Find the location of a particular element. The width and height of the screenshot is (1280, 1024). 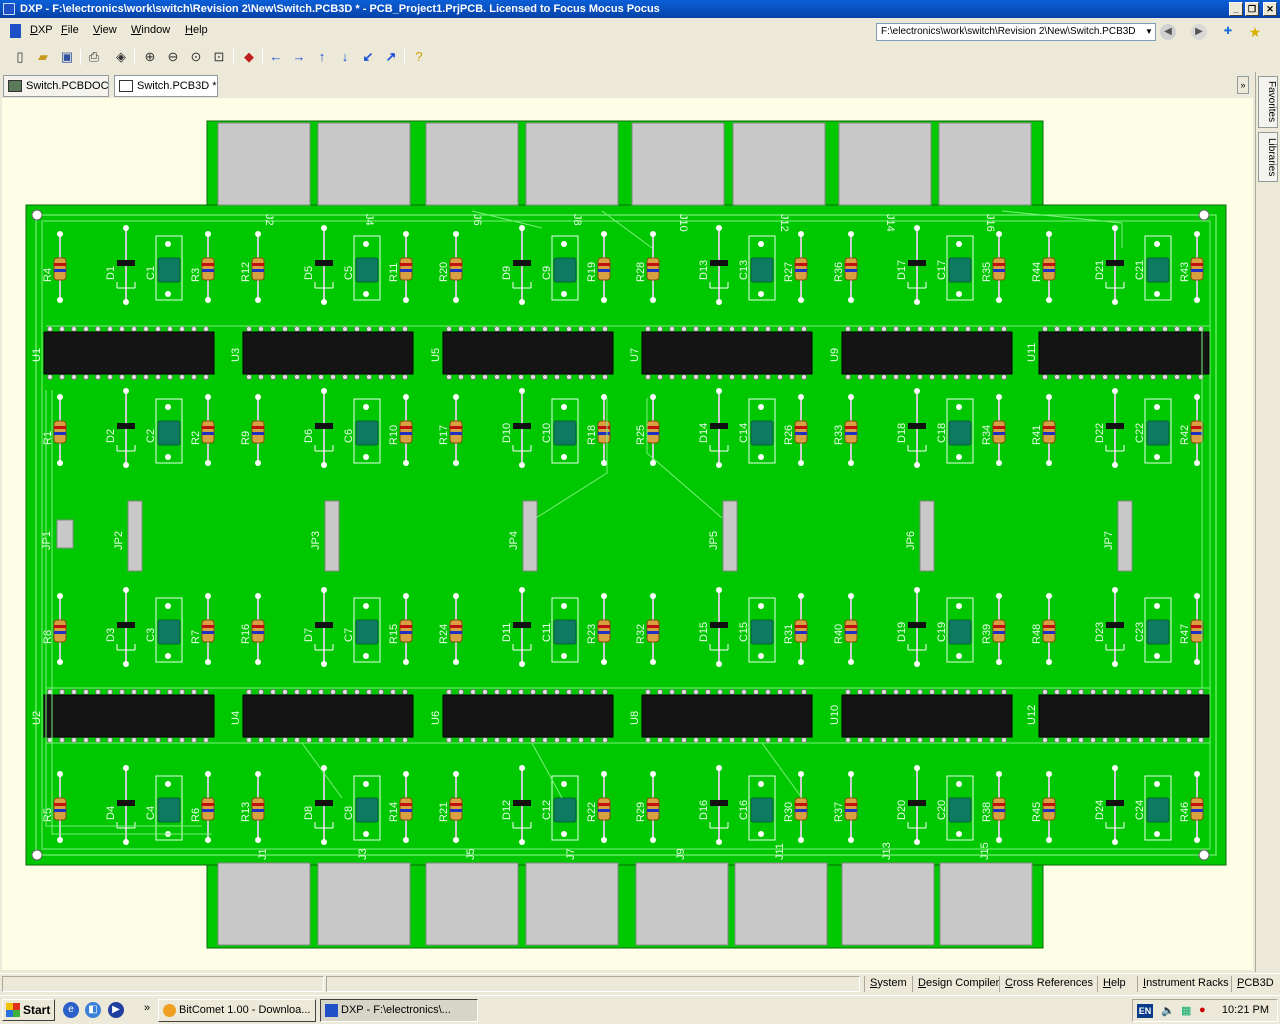

side-tab-favorites: Favorites is located at coordinates (1268, 102).